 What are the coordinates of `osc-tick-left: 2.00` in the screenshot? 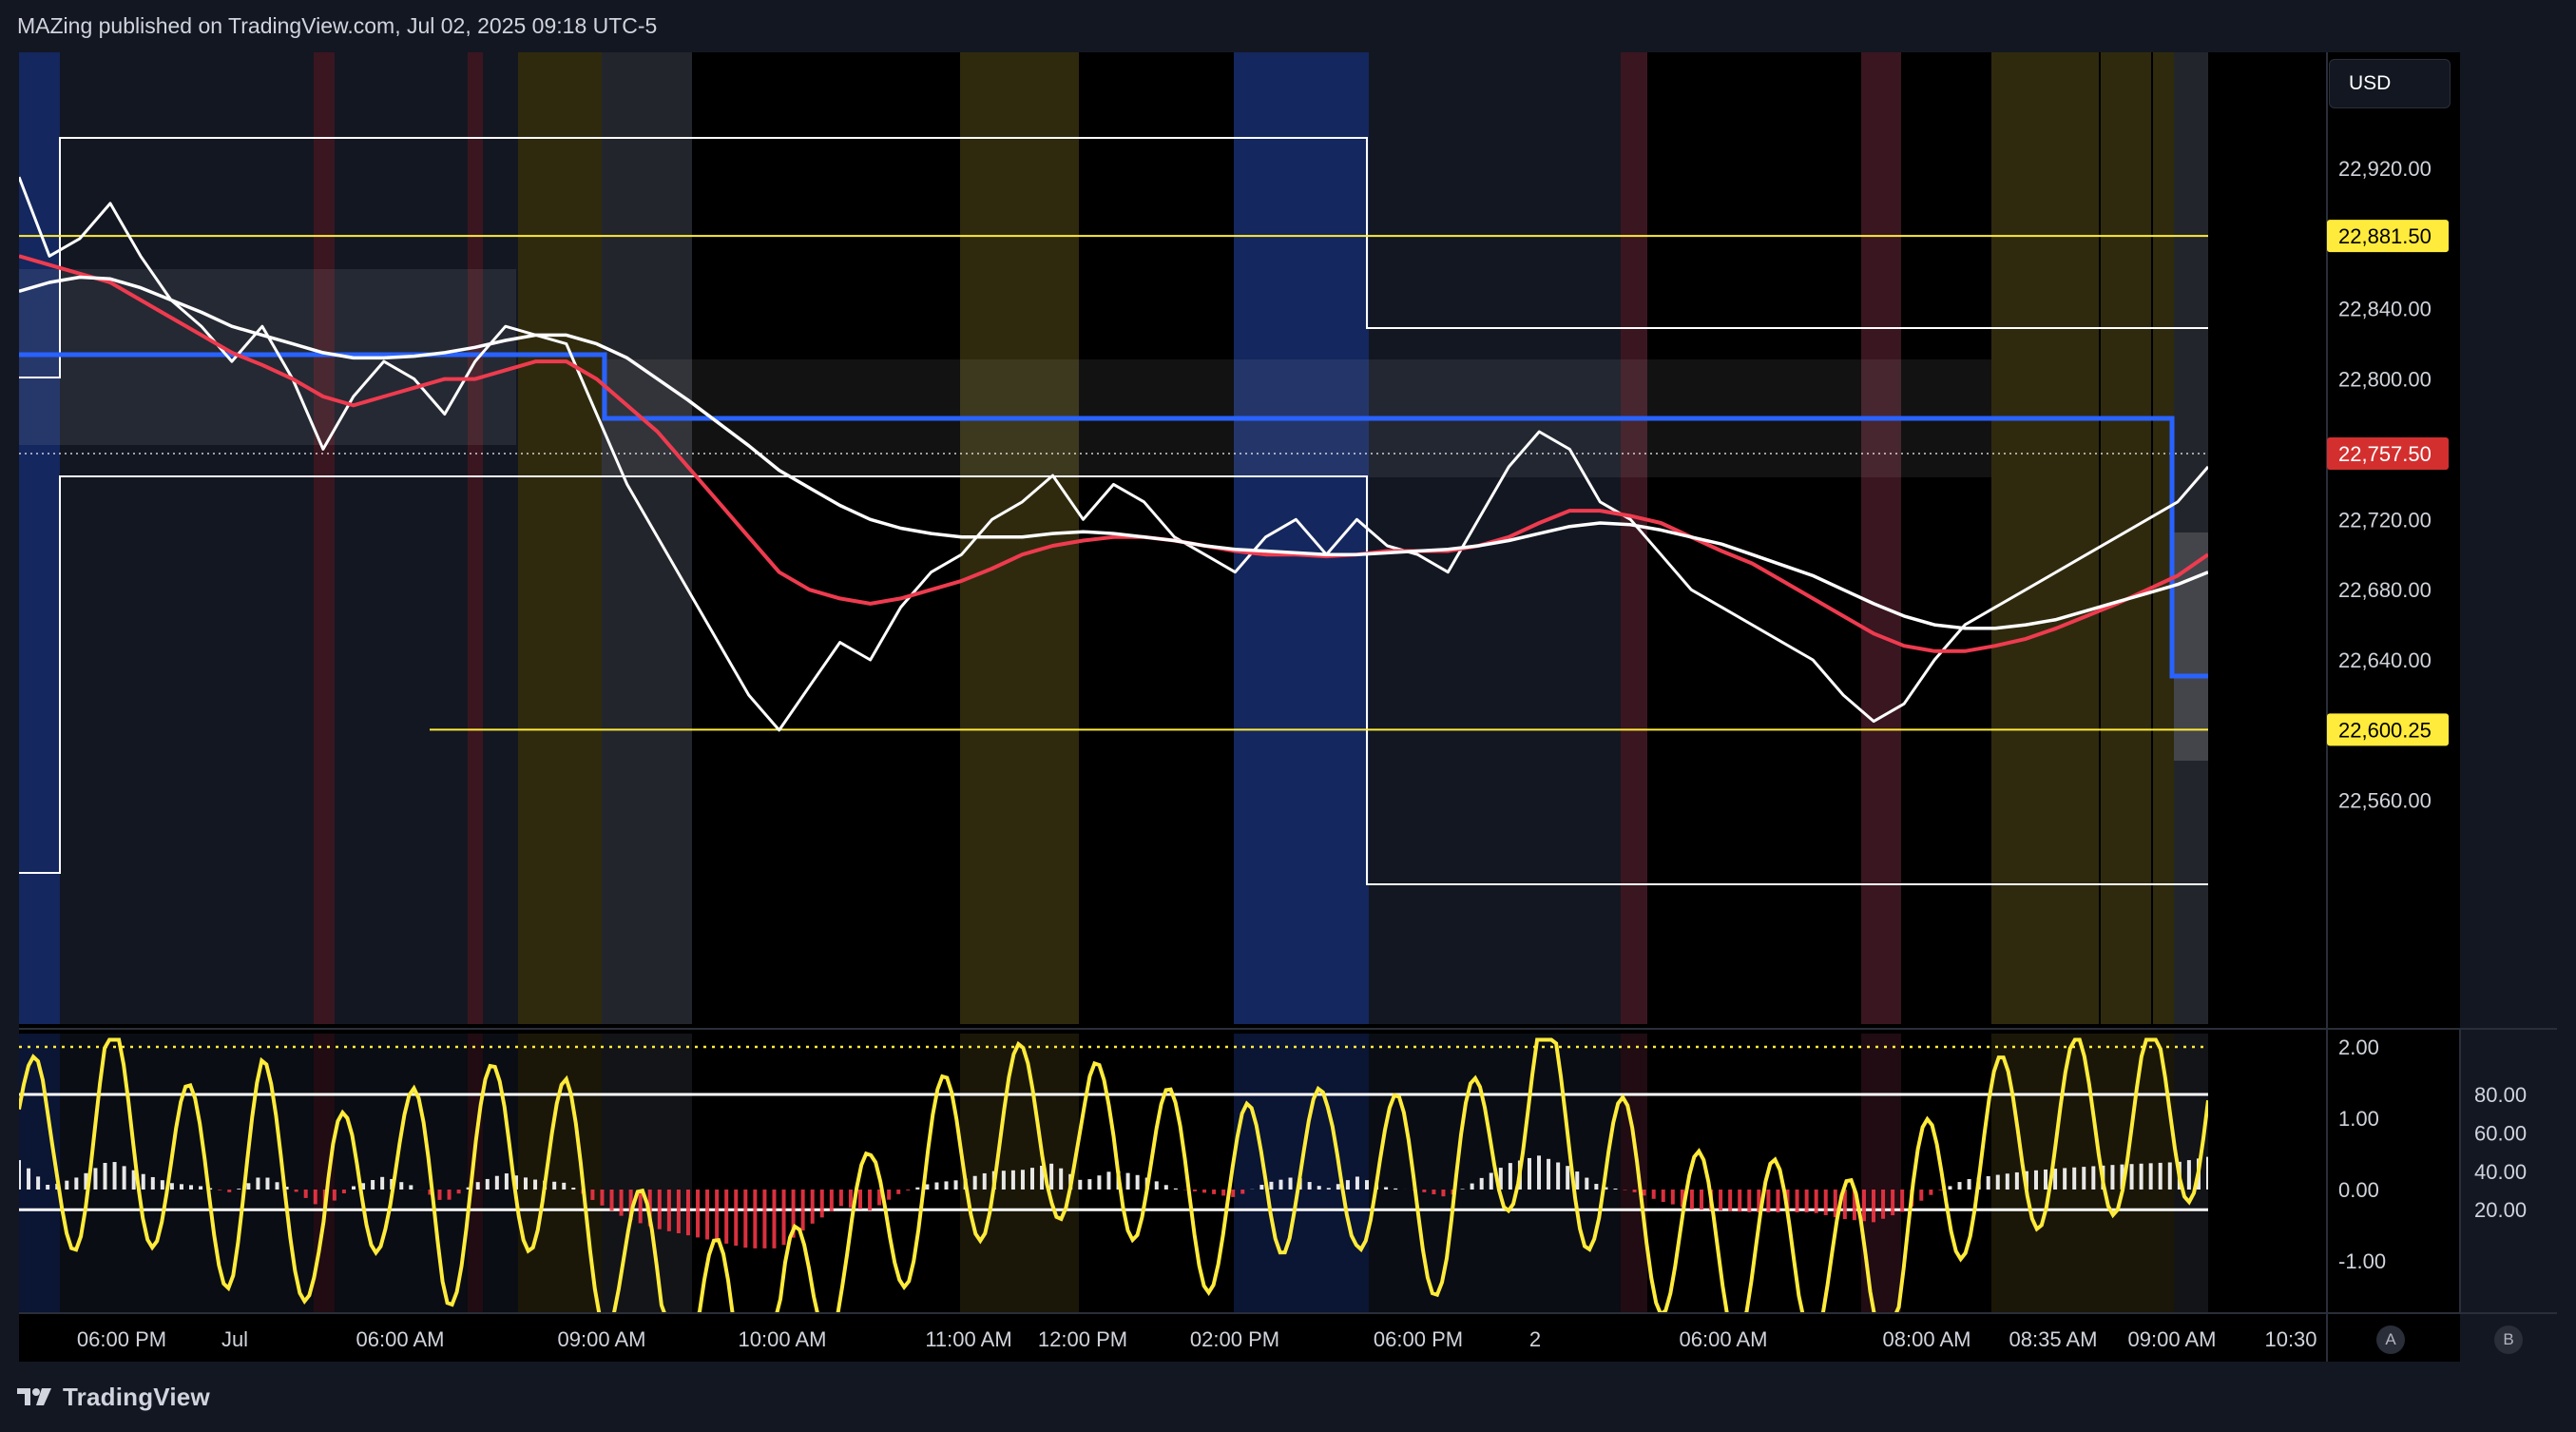 It's located at (2358, 1047).